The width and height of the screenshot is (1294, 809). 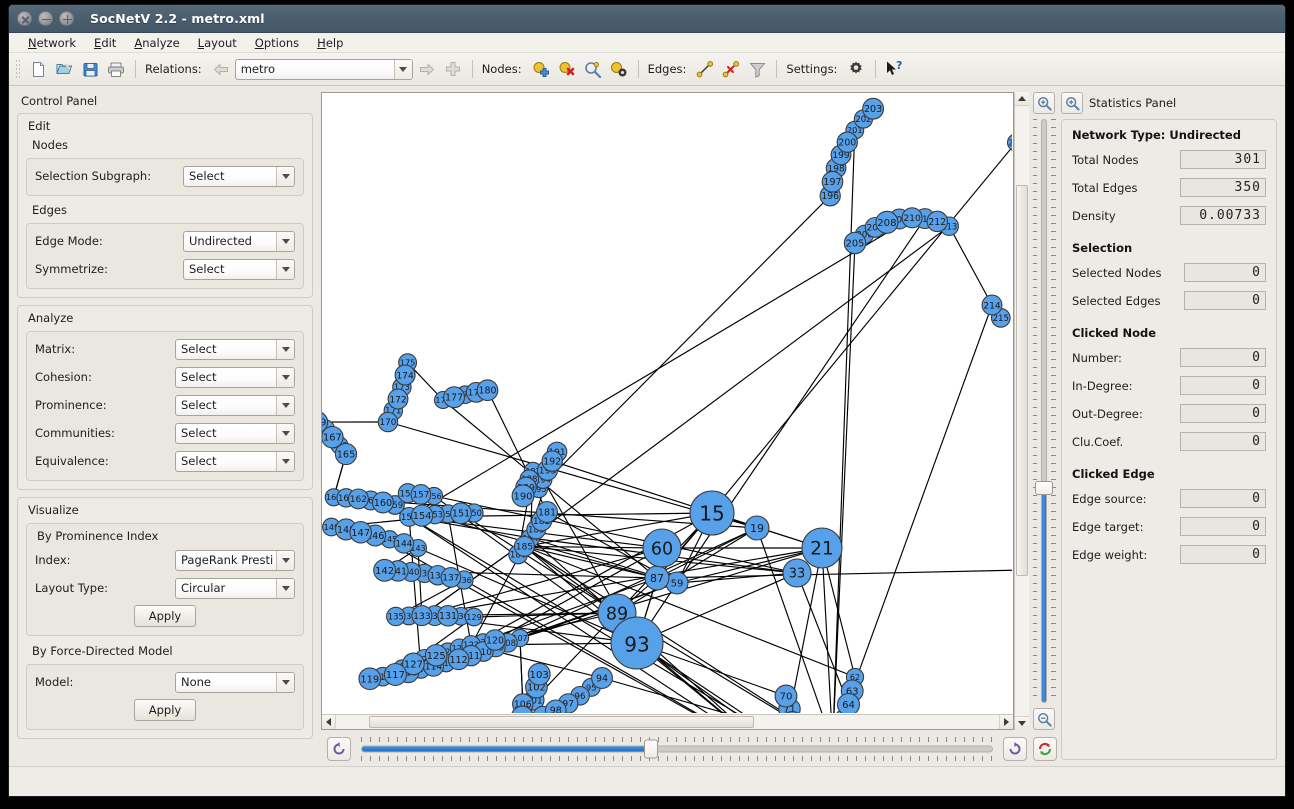 What do you see at coordinates (1001, 319) in the screenshot?
I see `svg-text: 215` at bounding box center [1001, 319].